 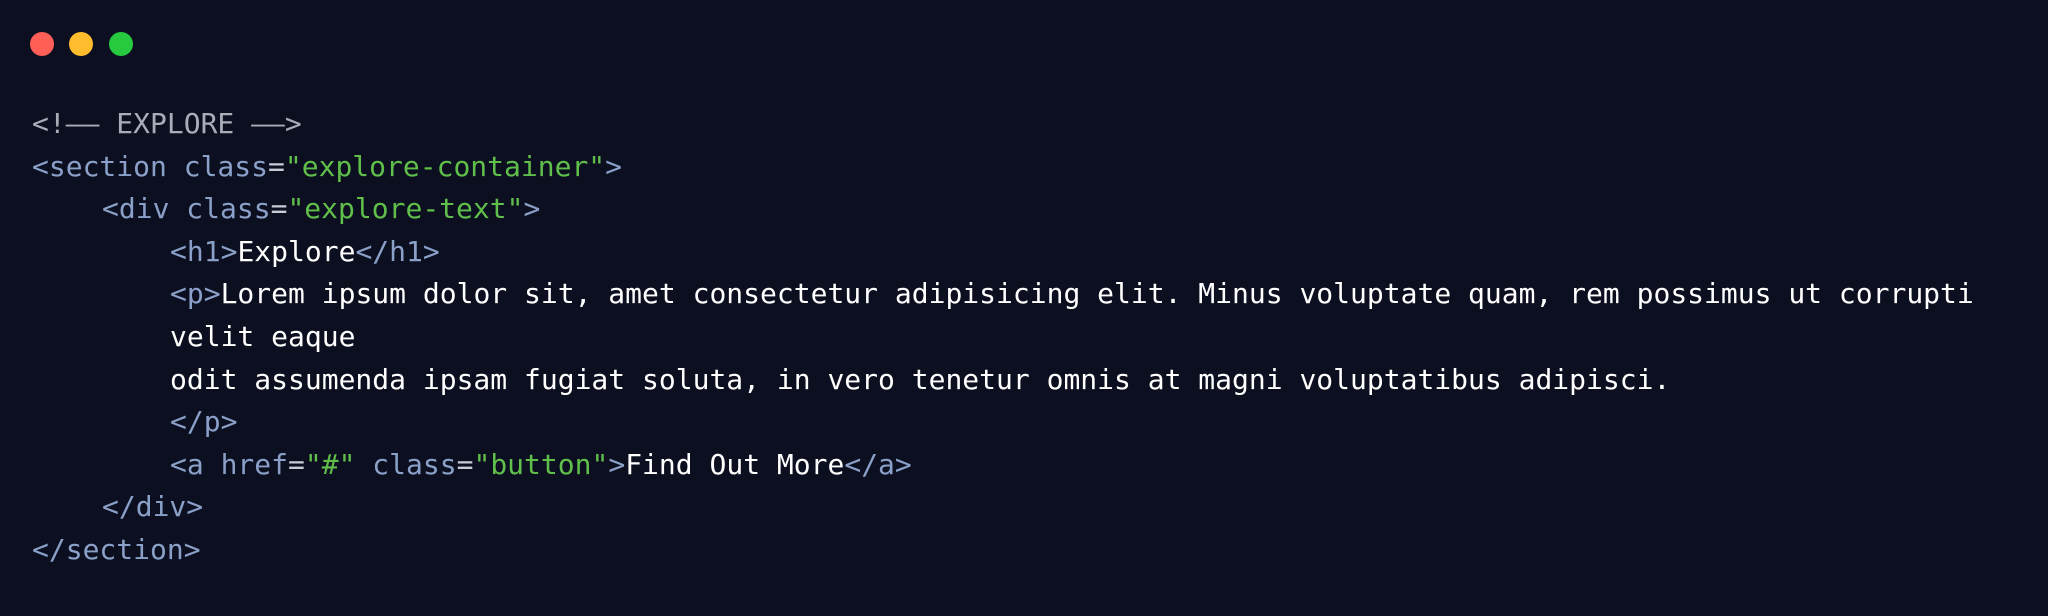 I want to click on anchor-text: Find Out More, so click(x=735, y=464).